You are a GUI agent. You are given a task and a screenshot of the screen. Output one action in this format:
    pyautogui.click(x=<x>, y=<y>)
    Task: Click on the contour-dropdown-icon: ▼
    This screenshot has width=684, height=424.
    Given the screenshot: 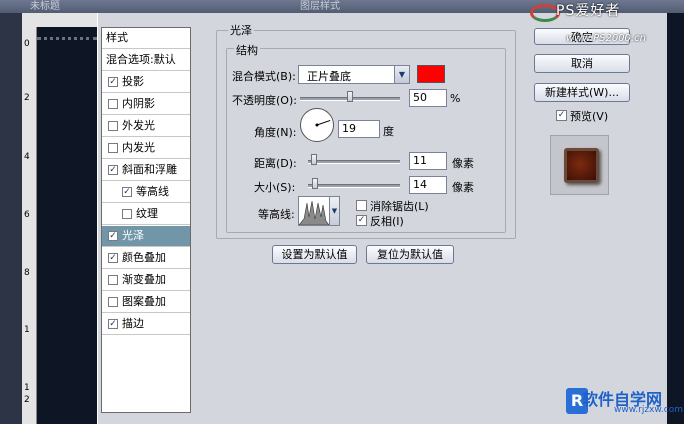 What is the action you would take?
    pyautogui.click(x=335, y=211)
    